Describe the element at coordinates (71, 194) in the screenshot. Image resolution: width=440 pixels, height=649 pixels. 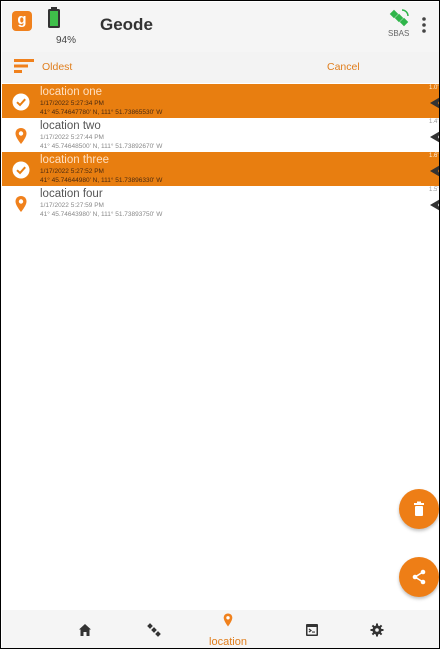
I see `location-name: location four` at that location.